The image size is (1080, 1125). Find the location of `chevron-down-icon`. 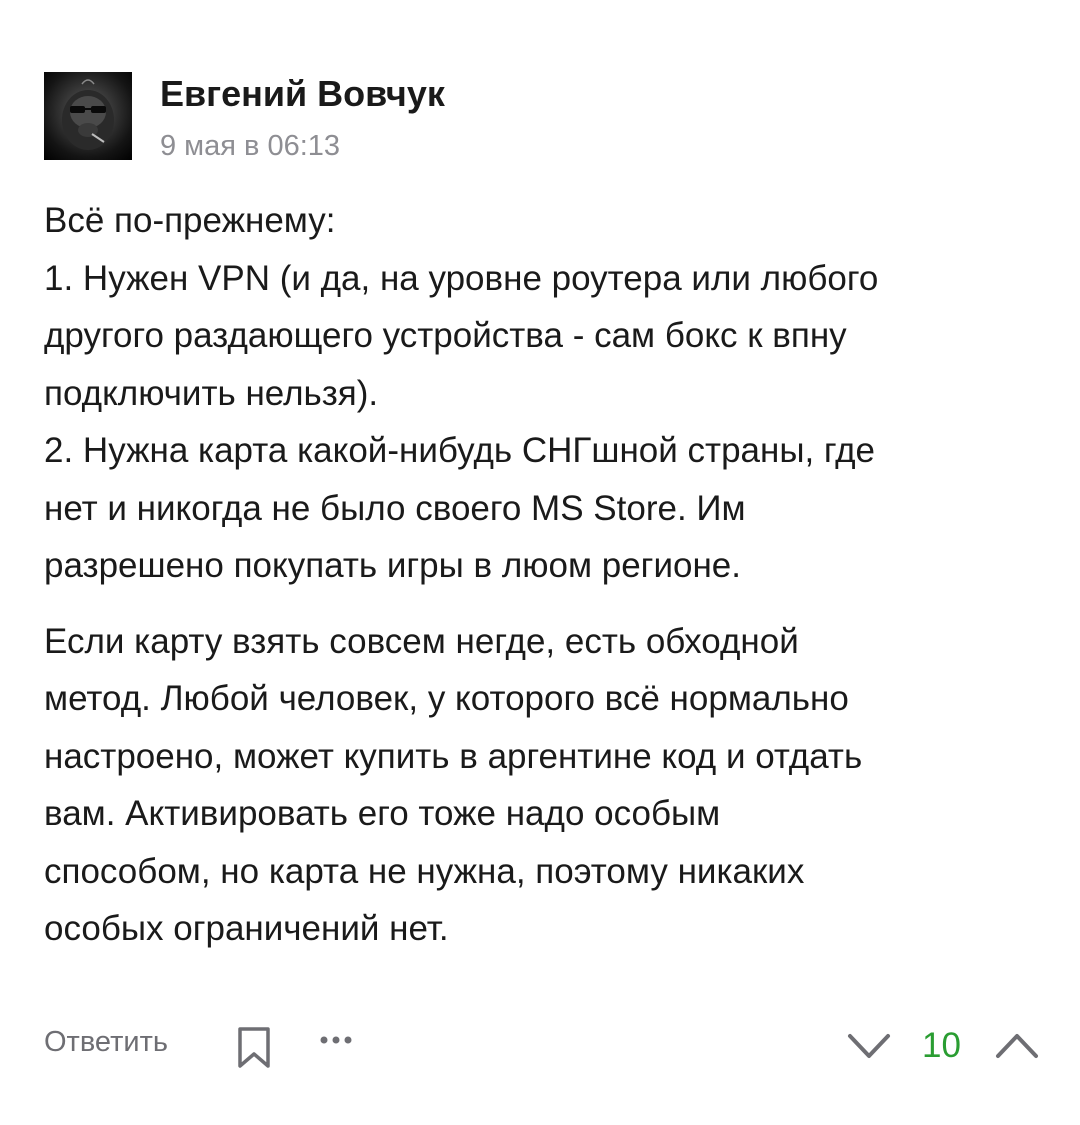

chevron-down-icon is located at coordinates (869, 1046).